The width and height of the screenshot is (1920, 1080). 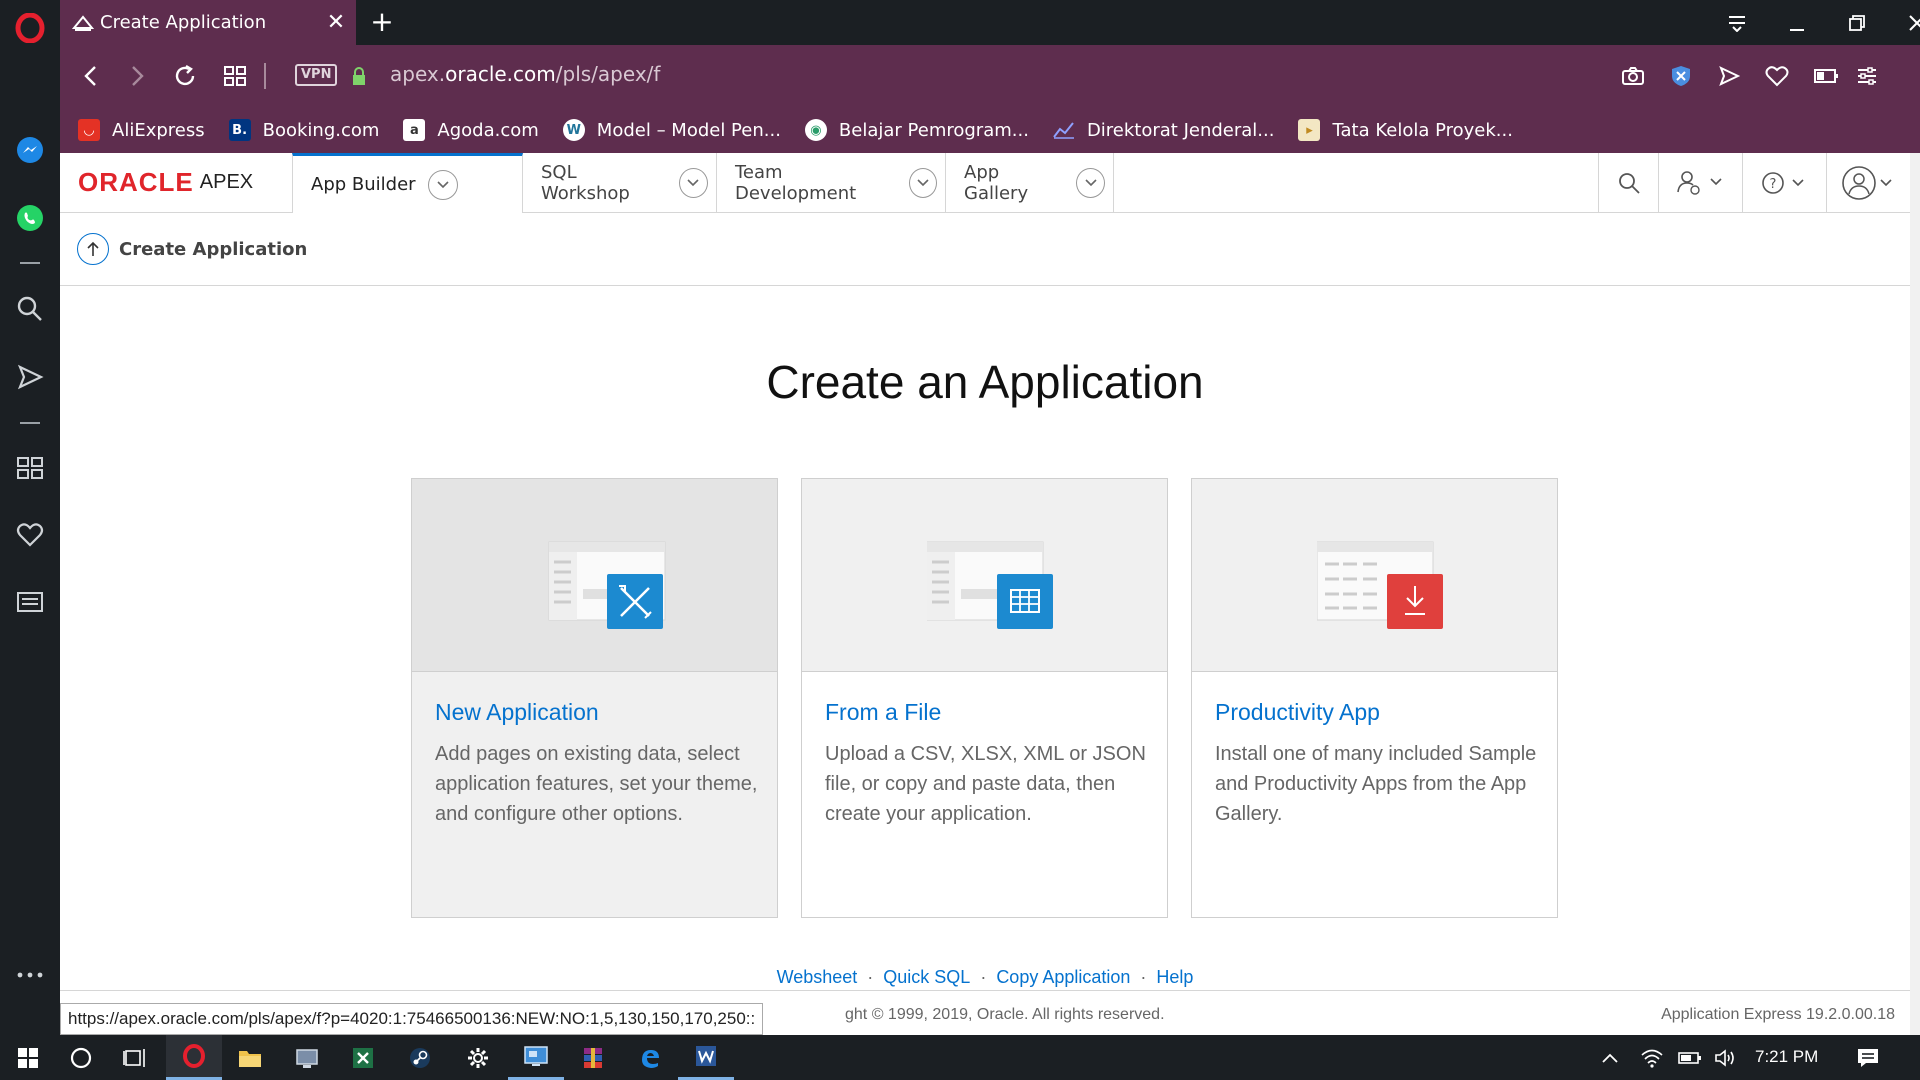 I want to click on minimize-button, so click(x=1797, y=22).